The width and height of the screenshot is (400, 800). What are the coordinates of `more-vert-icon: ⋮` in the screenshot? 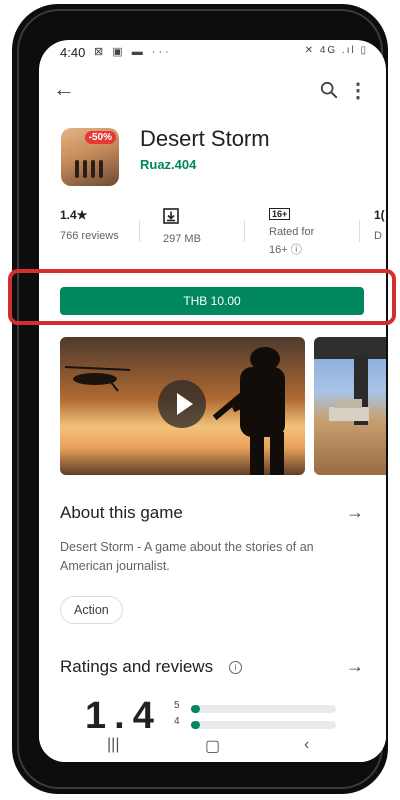 It's located at (358, 90).